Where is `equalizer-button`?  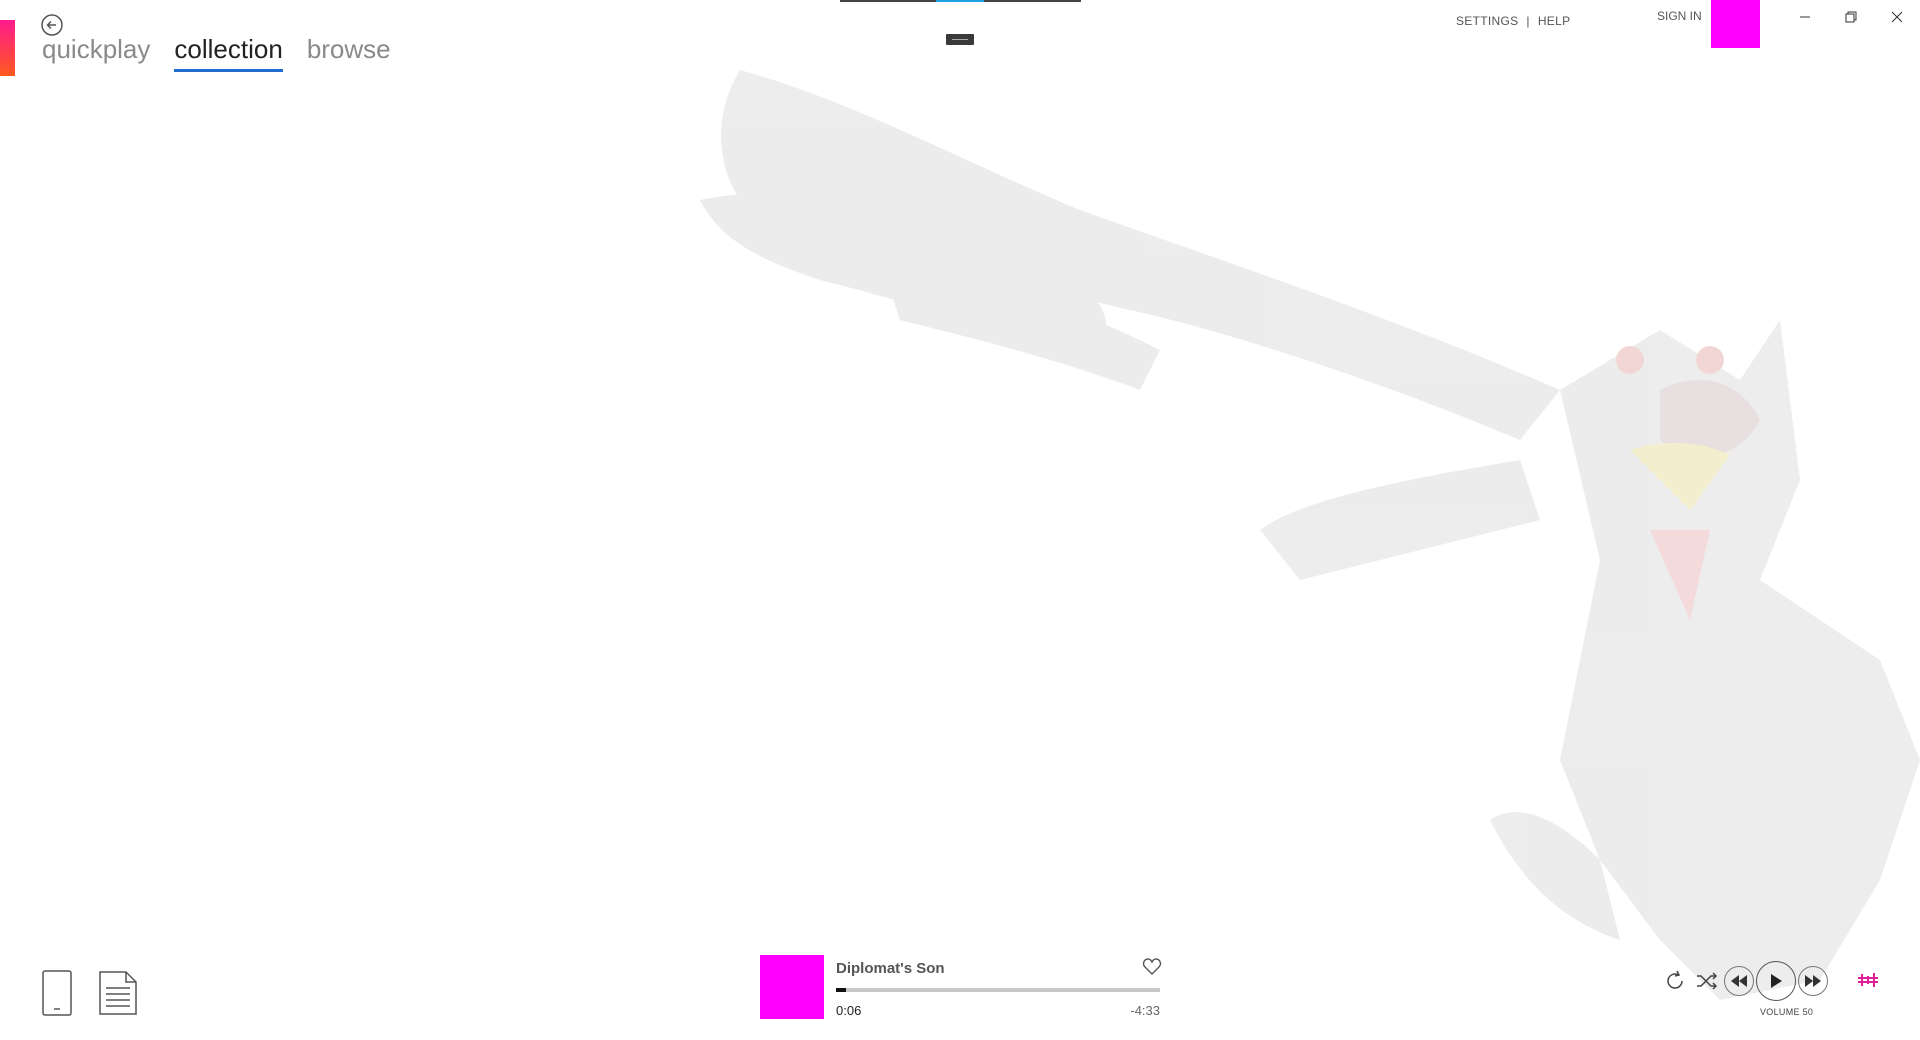
equalizer-button is located at coordinates (1868, 980).